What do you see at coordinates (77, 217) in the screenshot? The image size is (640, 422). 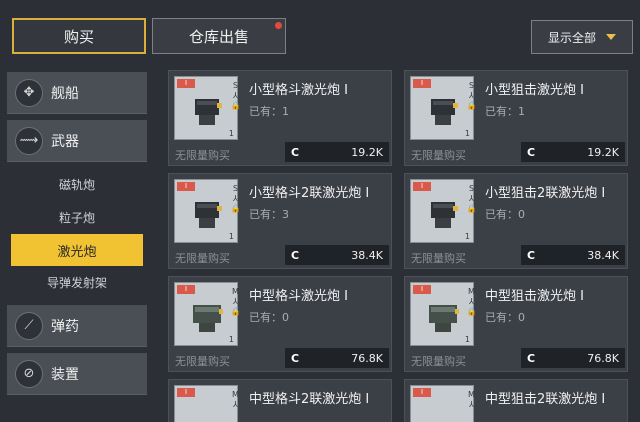 I see `sub-particle-cannon: 粒子炮` at bounding box center [77, 217].